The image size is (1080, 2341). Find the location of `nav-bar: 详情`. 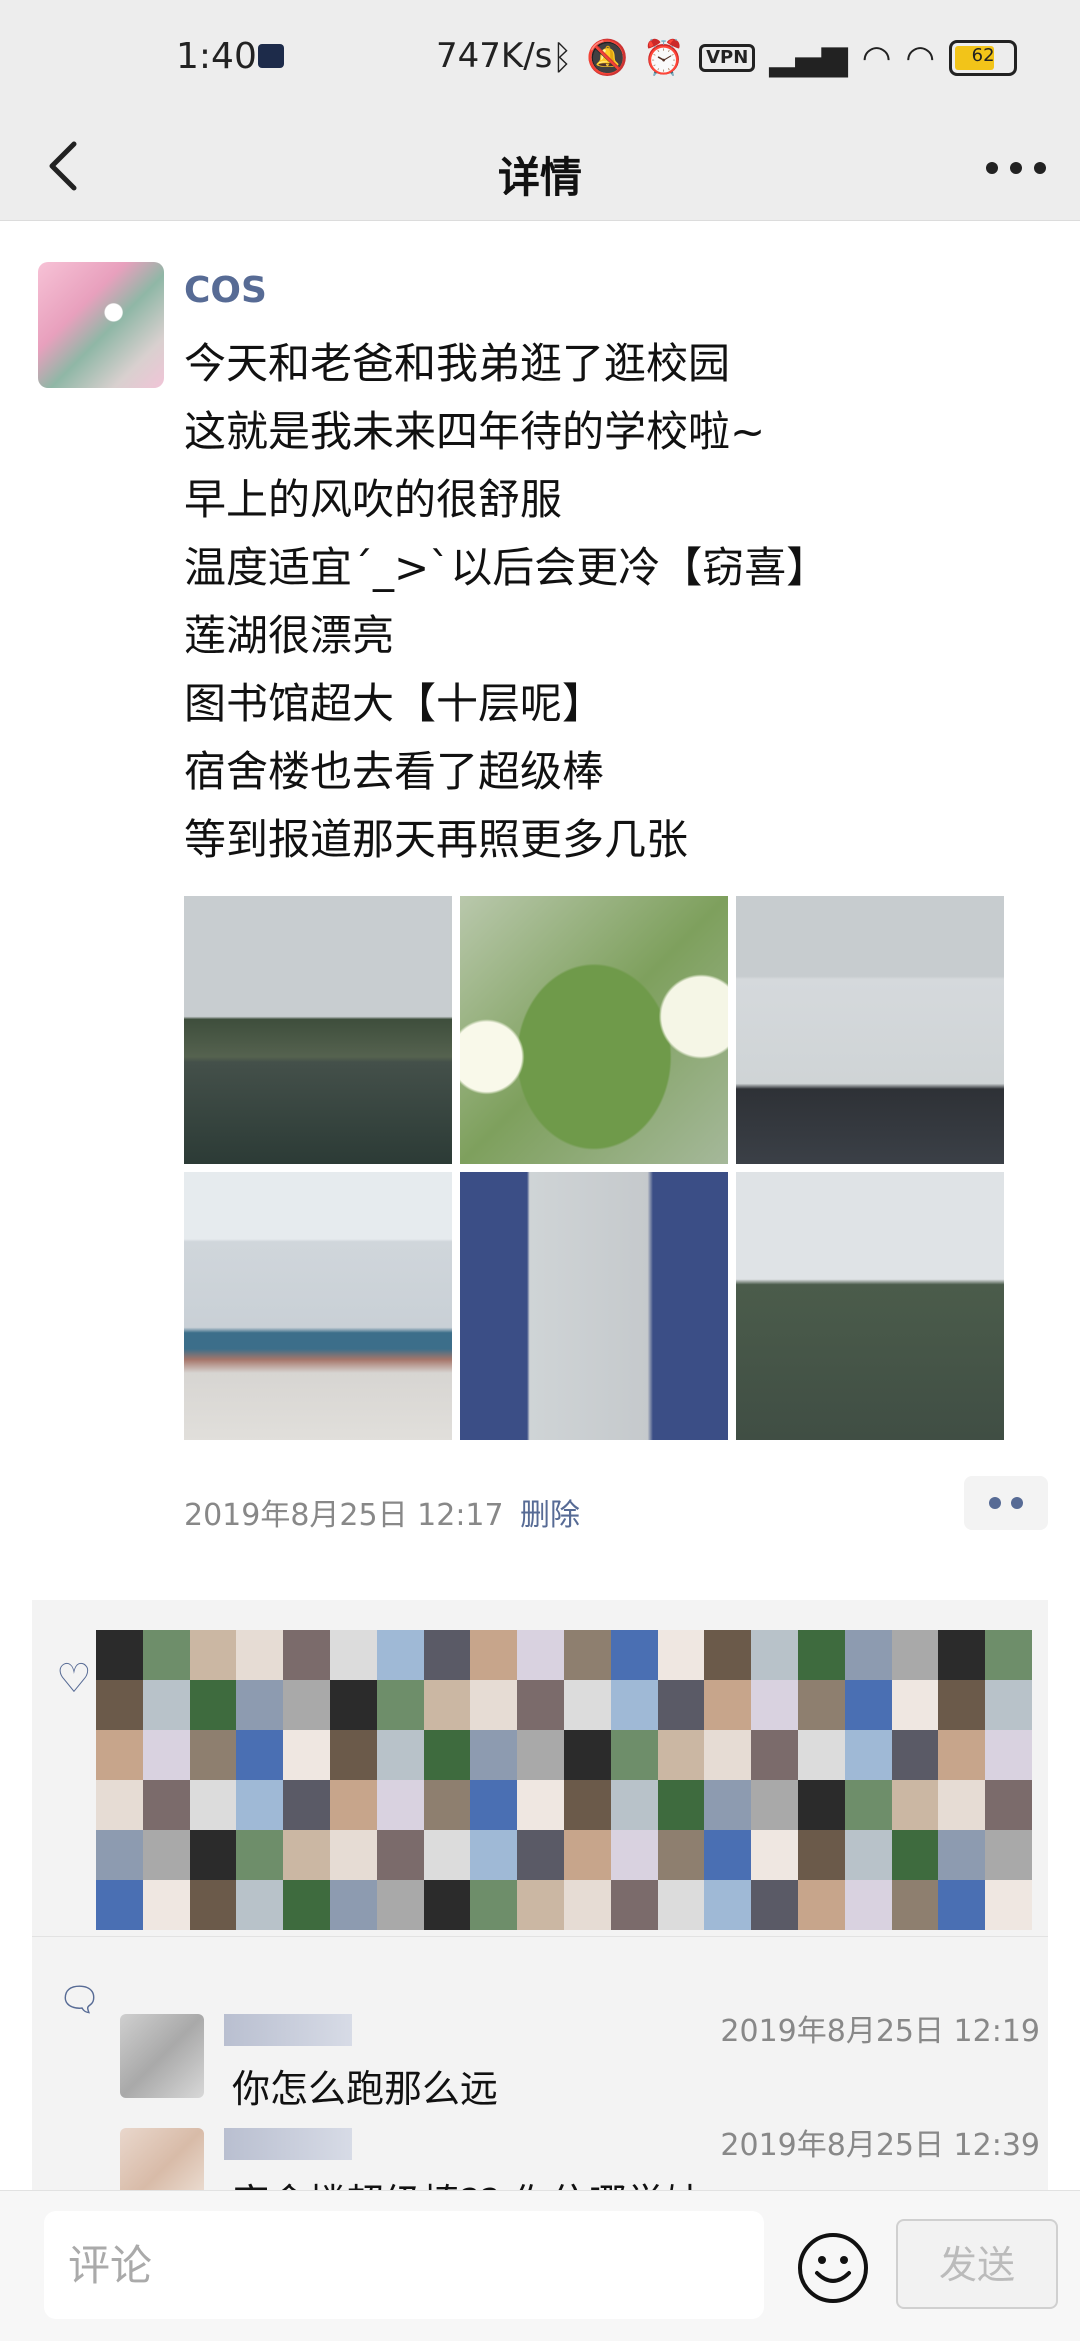

nav-bar: 详情 is located at coordinates (540, 170).